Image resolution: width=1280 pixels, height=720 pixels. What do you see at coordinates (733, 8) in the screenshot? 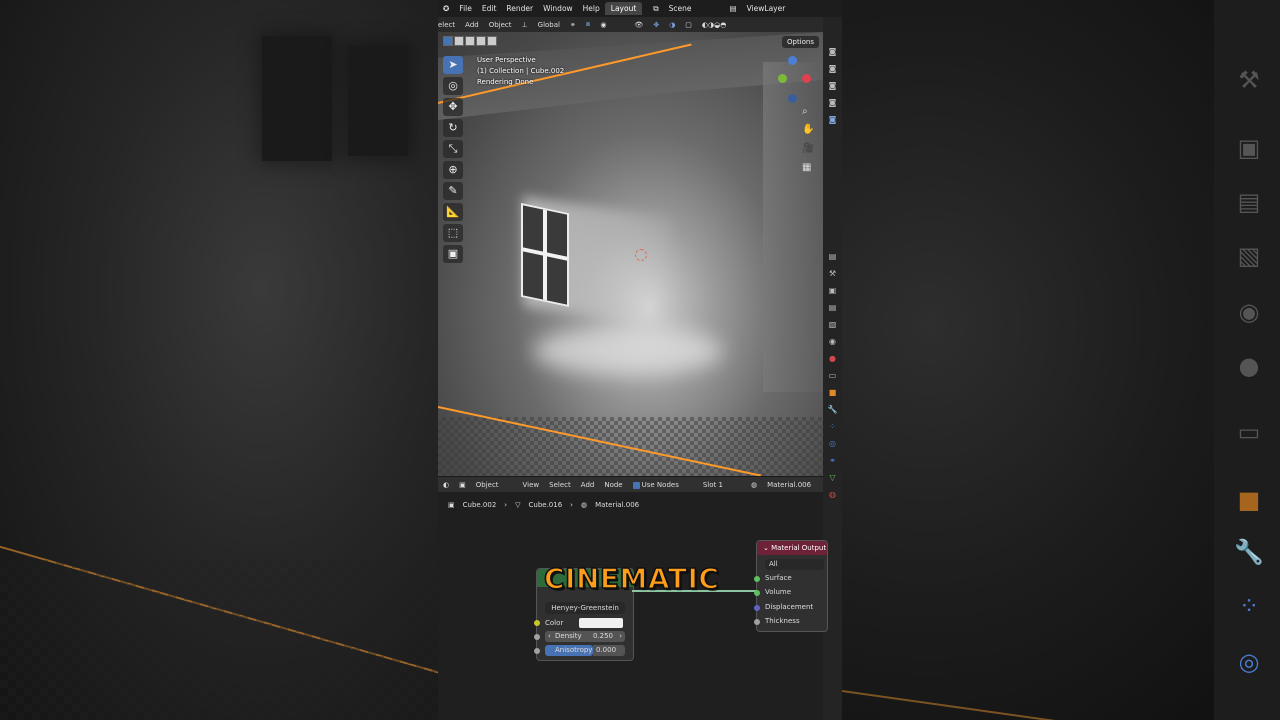
I see `view-layer-icon: ▤` at bounding box center [733, 8].